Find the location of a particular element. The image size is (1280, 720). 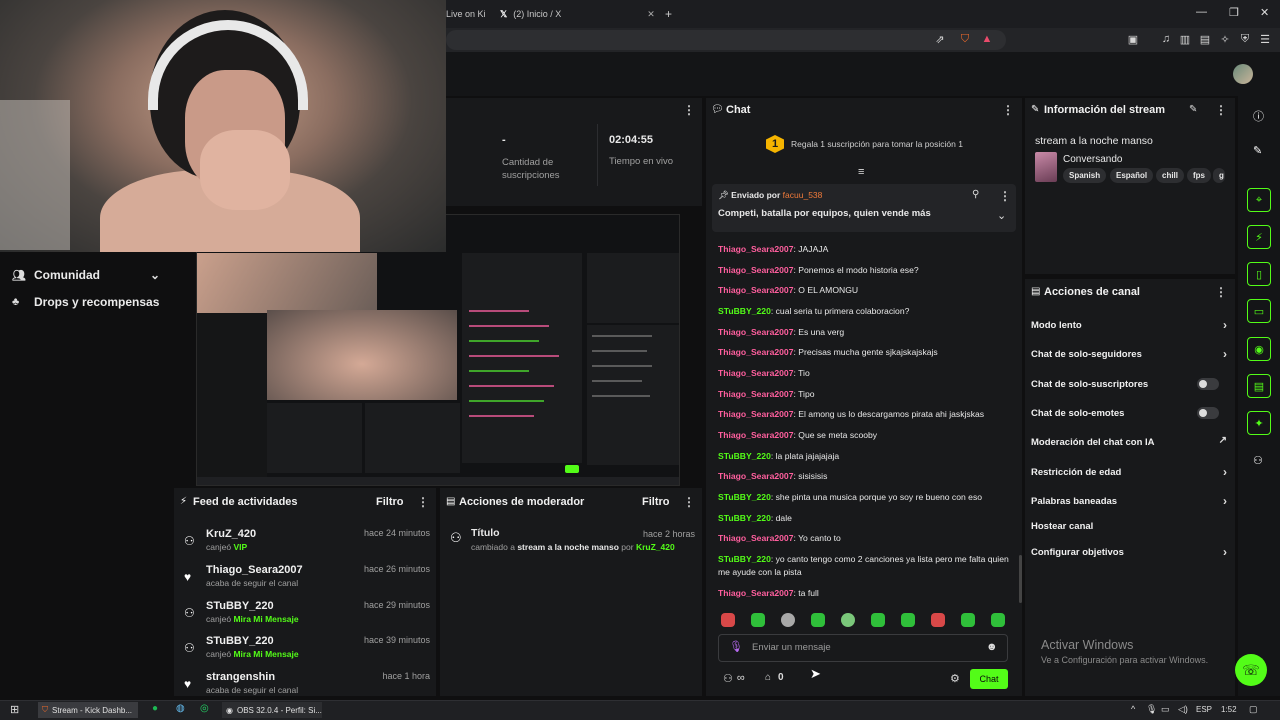

nav-item-drops: ♣︎ Drops y recompensas is located at coordinates (85, 302).